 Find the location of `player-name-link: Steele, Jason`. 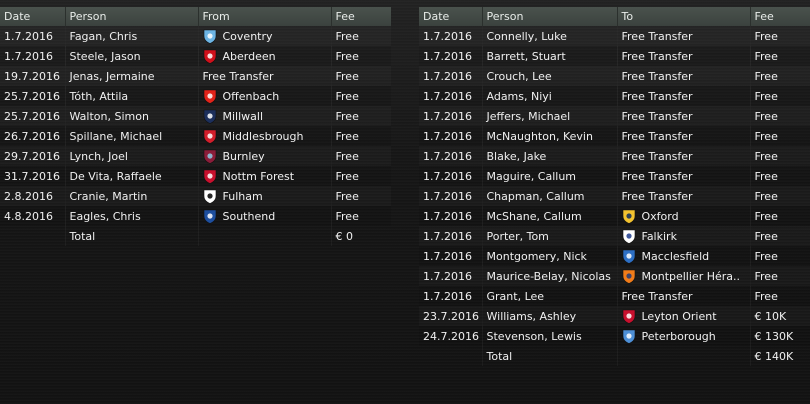

player-name-link: Steele, Jason is located at coordinates (131, 56).